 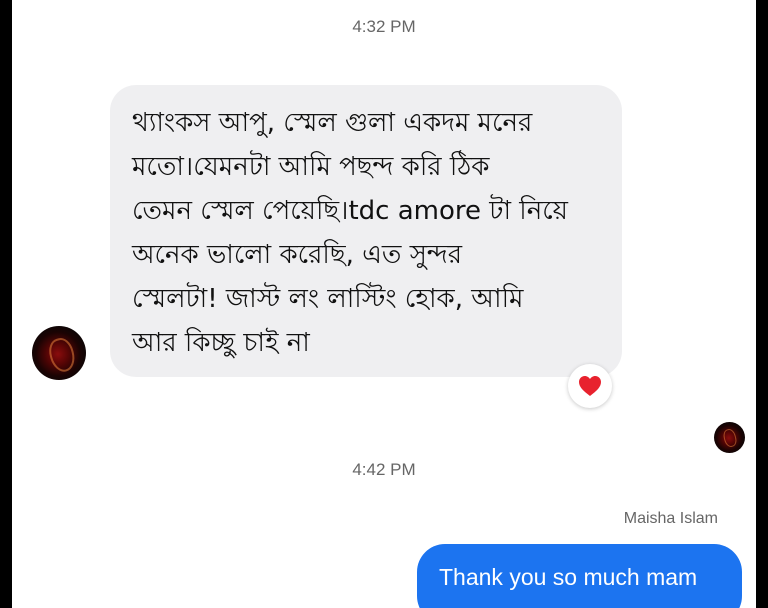 What do you see at coordinates (384, 469) in the screenshot?
I see `message-timestamp: 4:42 PM` at bounding box center [384, 469].